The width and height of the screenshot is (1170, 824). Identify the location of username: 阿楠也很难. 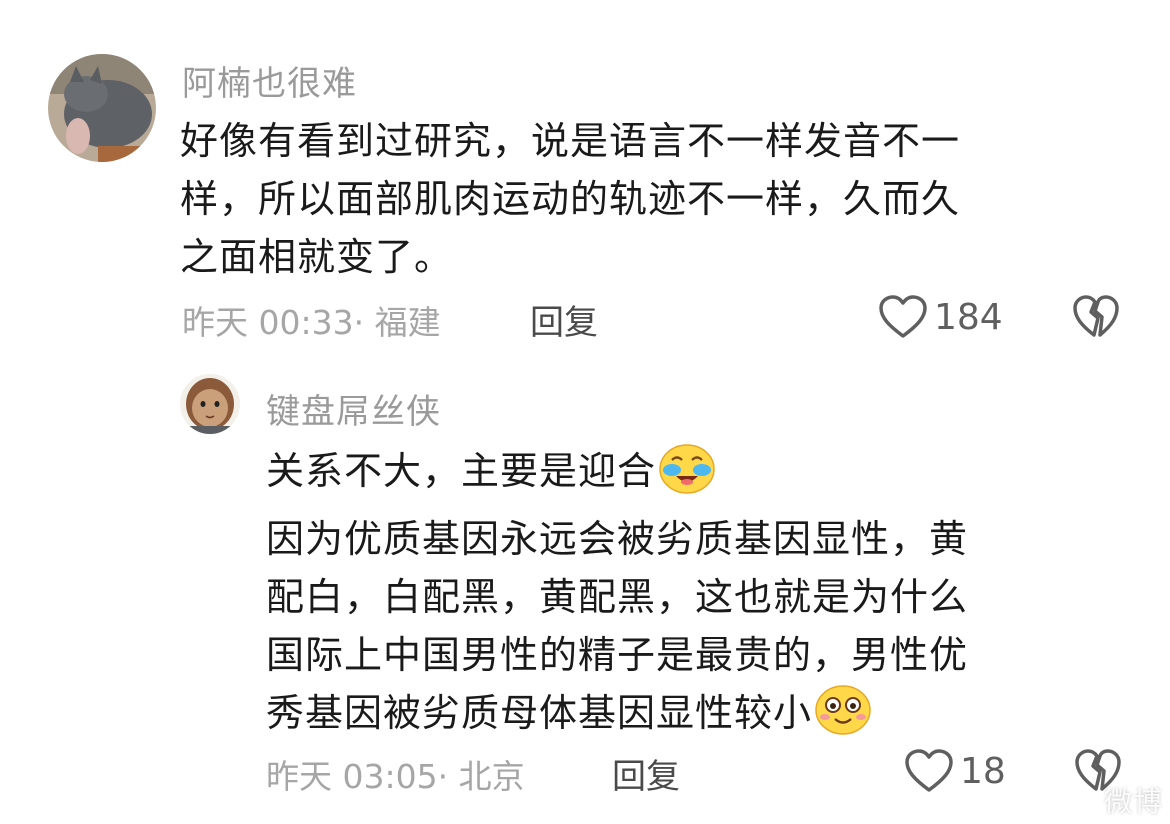
(269, 80).